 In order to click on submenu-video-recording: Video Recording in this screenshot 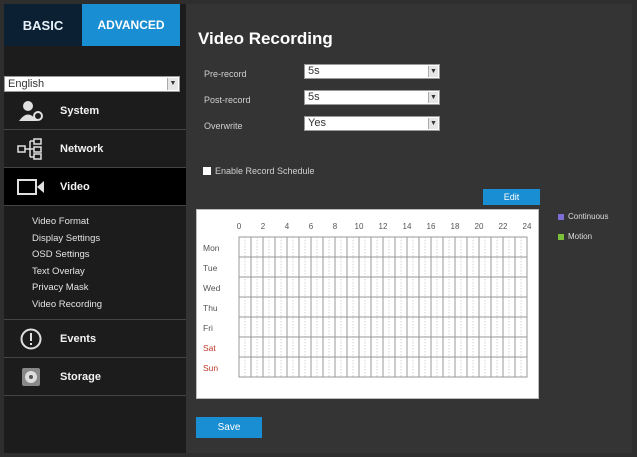, I will do `click(109, 305)`.